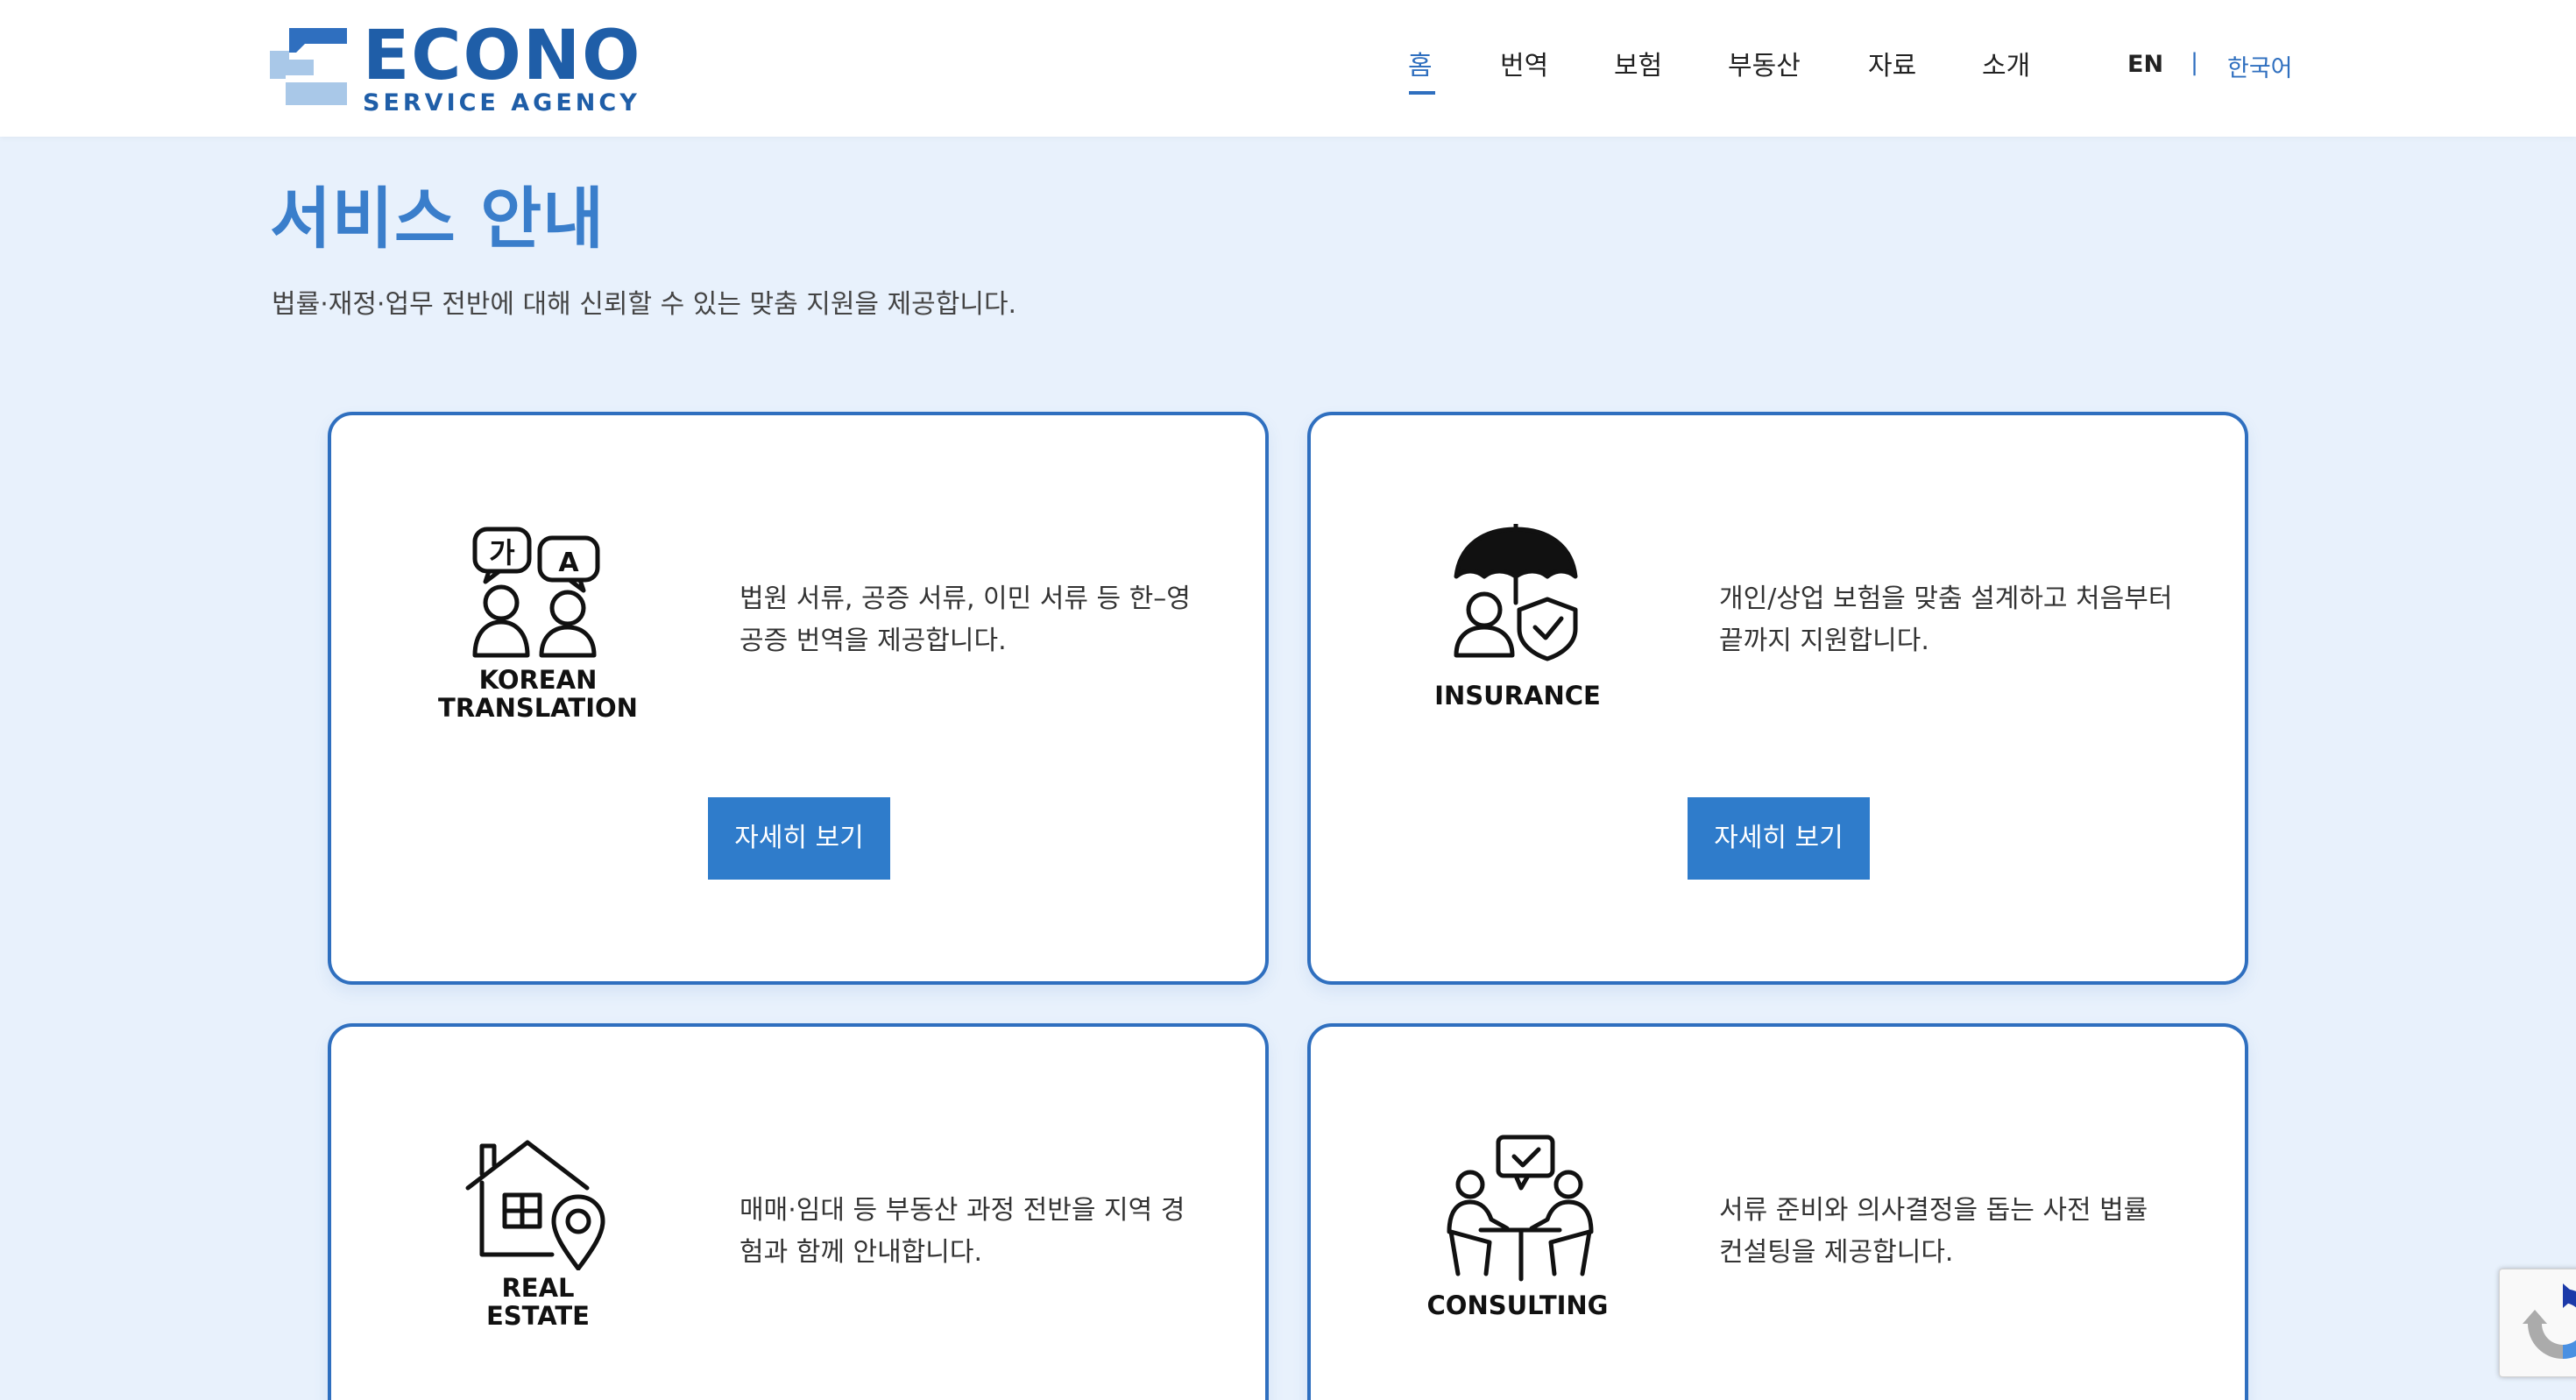  I want to click on nav-item-insurance: 보험, so click(1638, 63).